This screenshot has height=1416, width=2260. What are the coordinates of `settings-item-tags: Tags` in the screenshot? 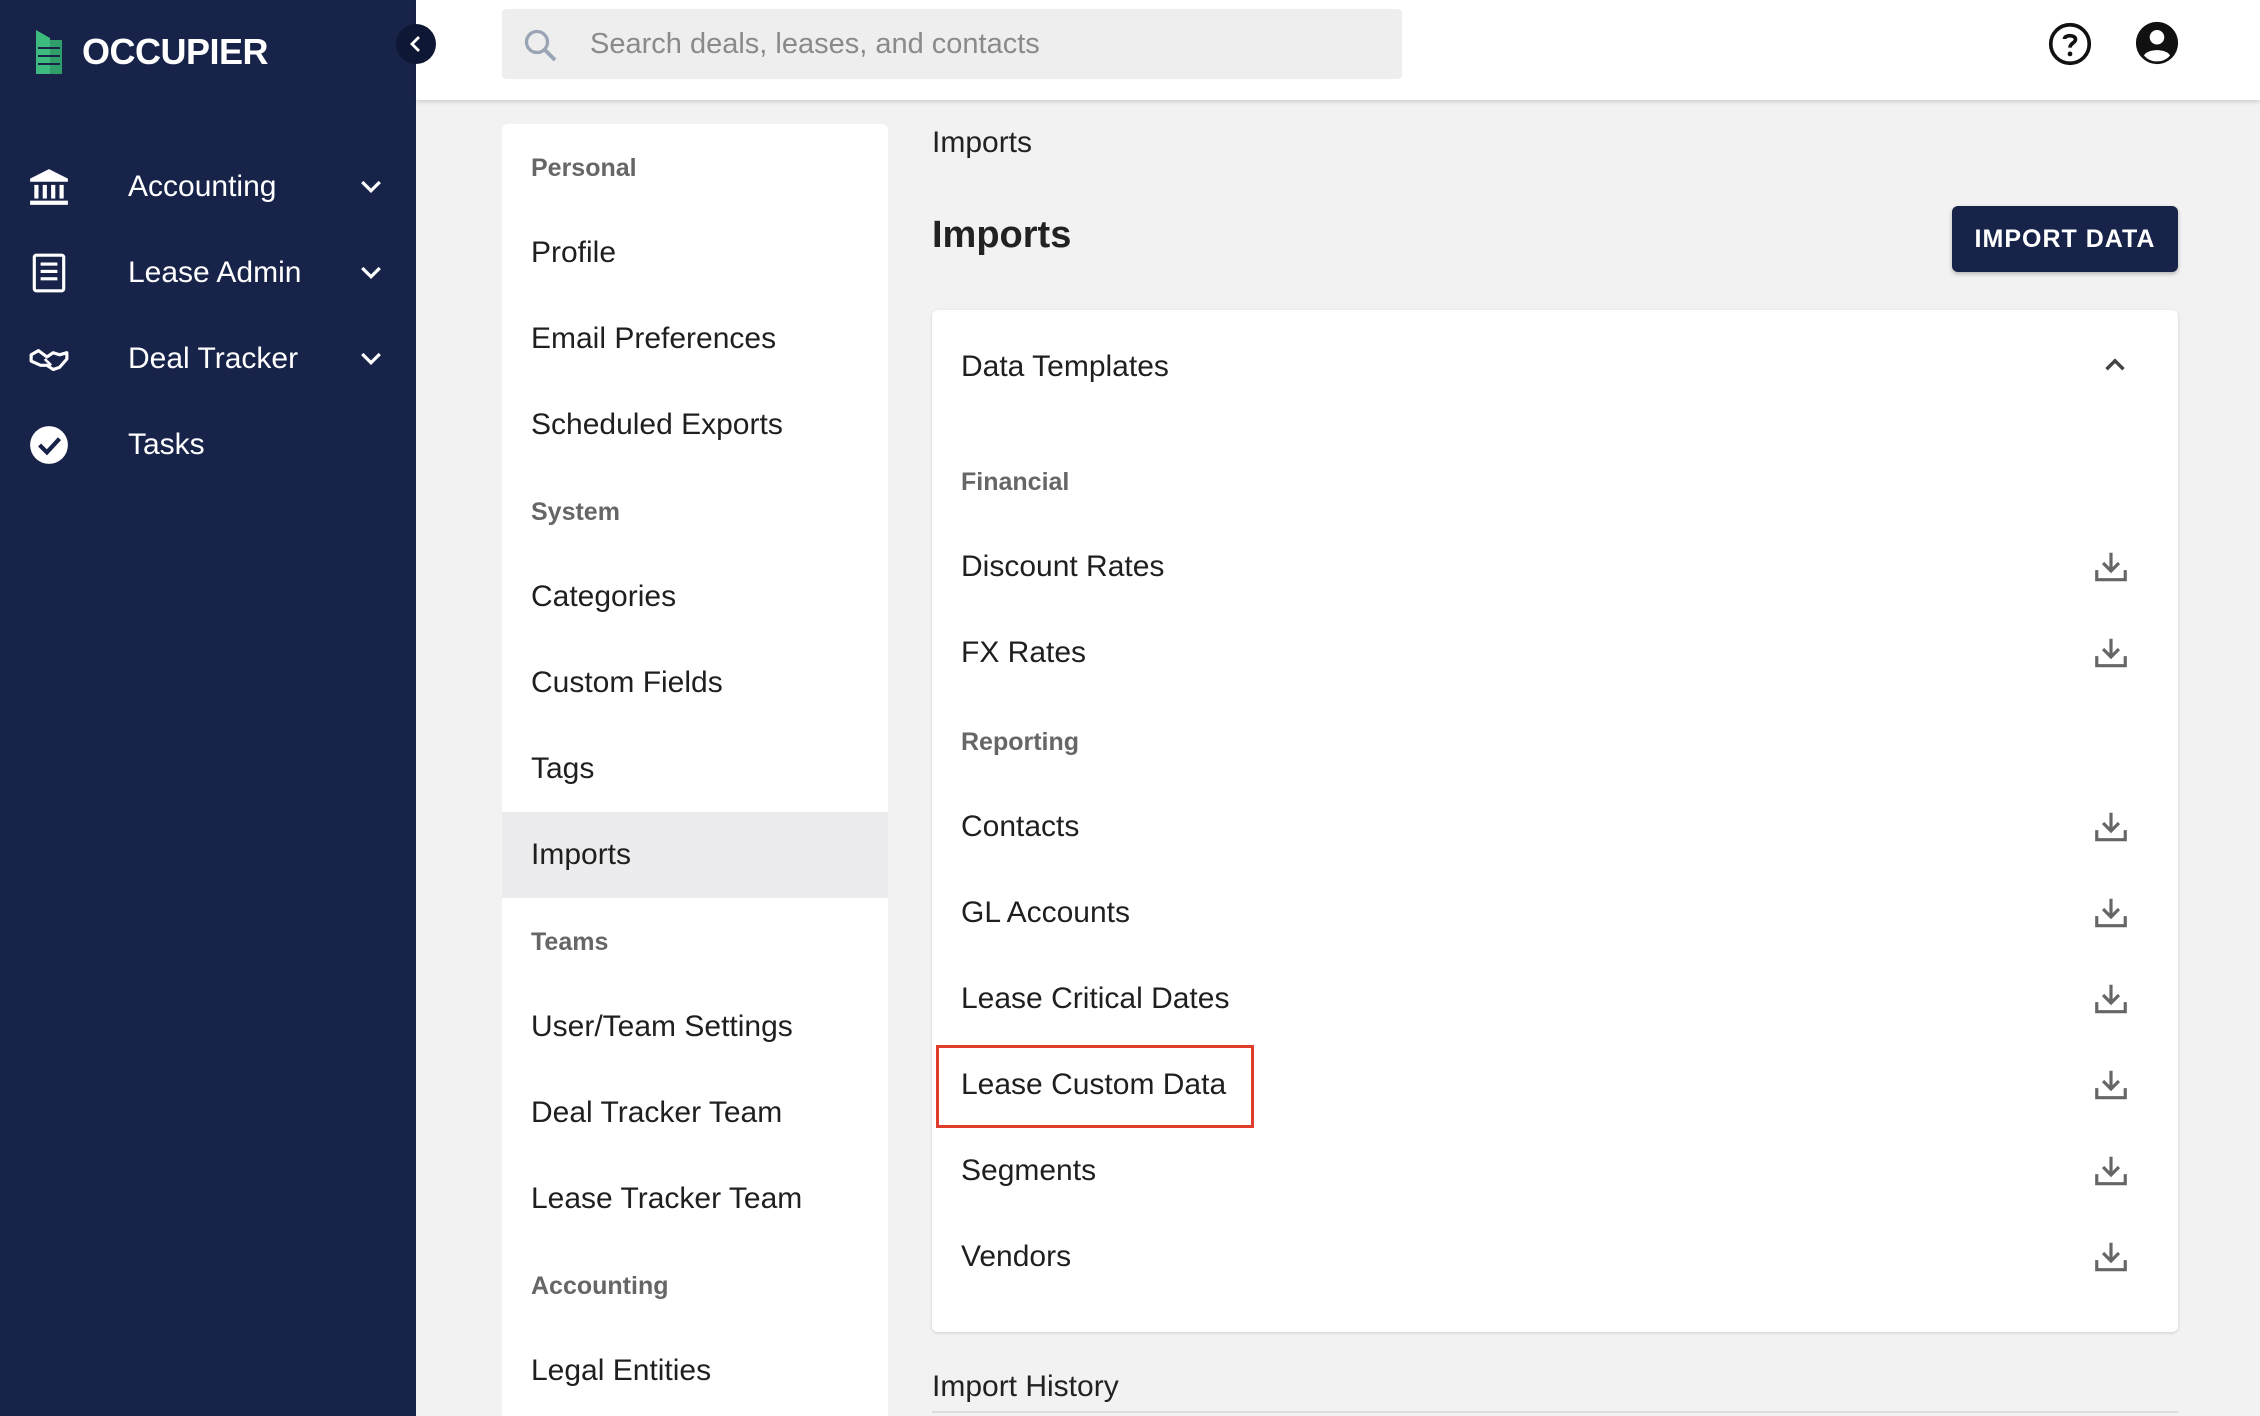 It's located at (695, 769).